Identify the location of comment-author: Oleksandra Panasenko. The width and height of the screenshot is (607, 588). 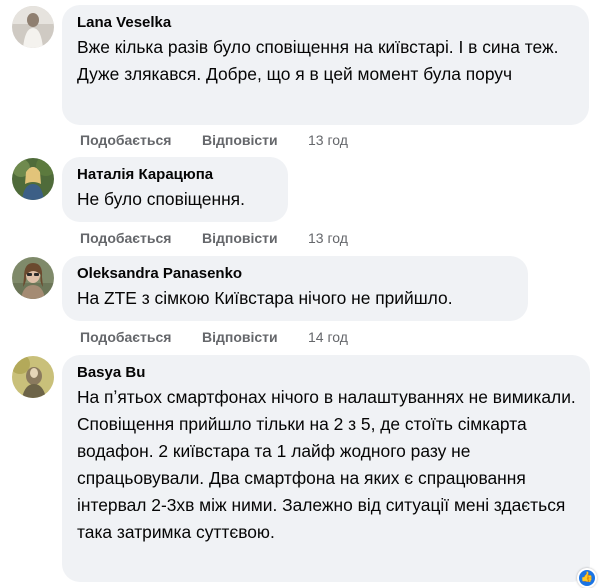
(295, 274).